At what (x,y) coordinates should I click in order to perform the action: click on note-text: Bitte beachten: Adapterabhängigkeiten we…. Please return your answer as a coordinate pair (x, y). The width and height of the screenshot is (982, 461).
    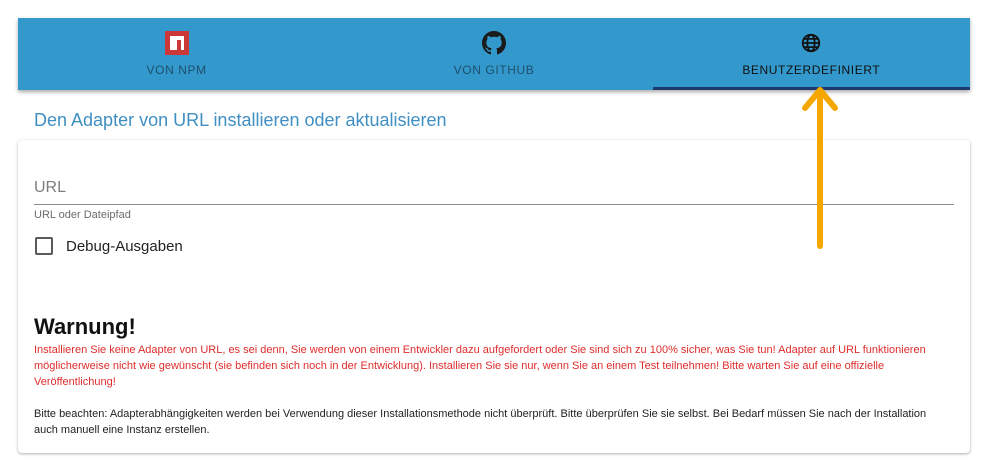
    Looking at the image, I should click on (480, 422).